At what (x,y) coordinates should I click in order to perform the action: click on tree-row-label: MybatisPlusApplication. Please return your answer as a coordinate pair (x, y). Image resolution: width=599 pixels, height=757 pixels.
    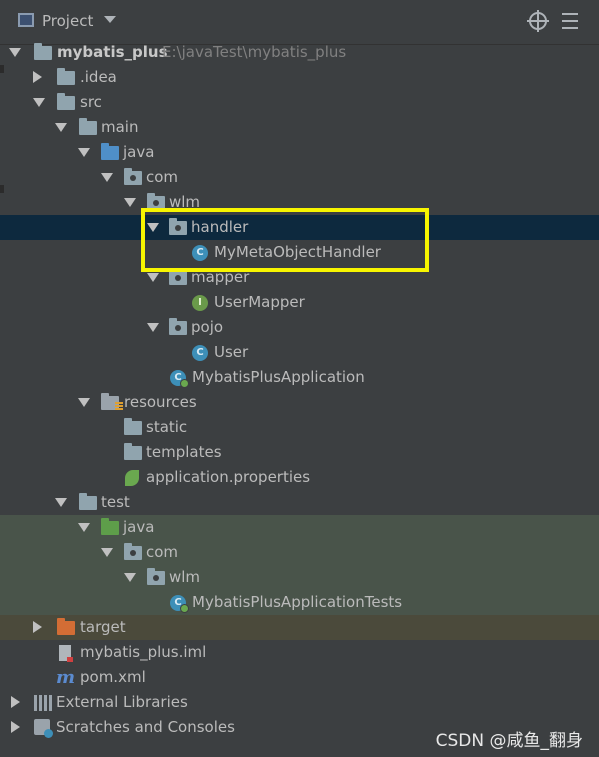
    Looking at the image, I should click on (278, 377).